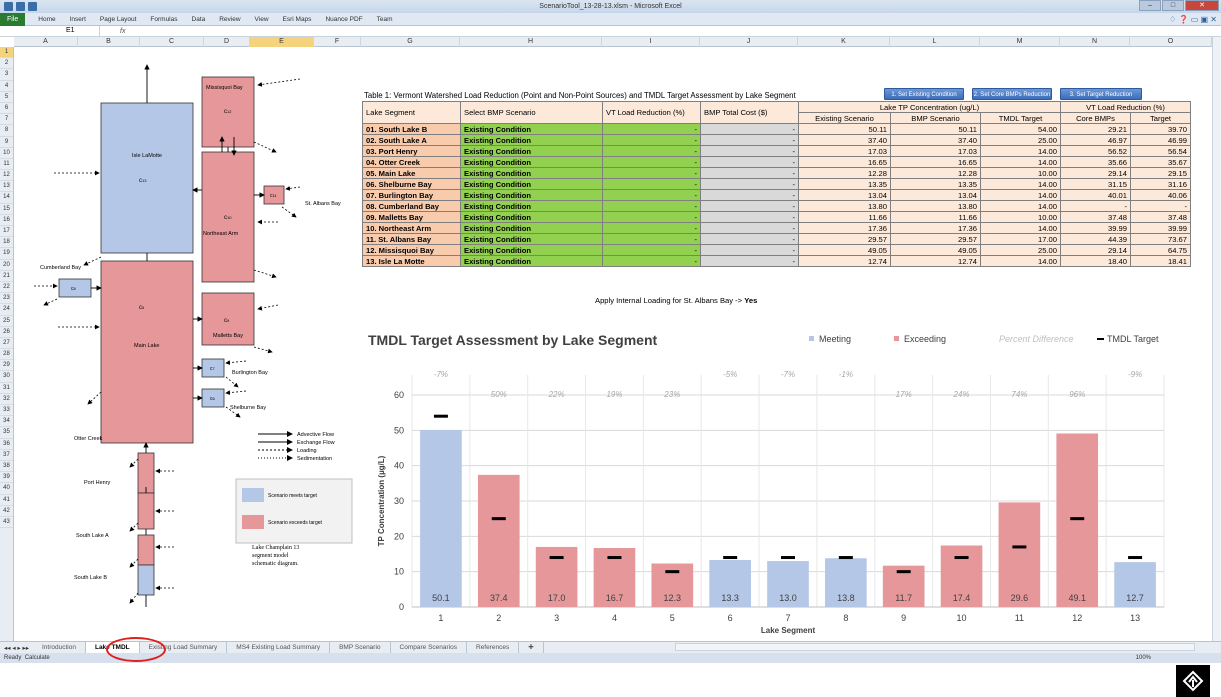 This screenshot has height=697, width=1221. I want to click on row-header: 4, so click(6, 86).